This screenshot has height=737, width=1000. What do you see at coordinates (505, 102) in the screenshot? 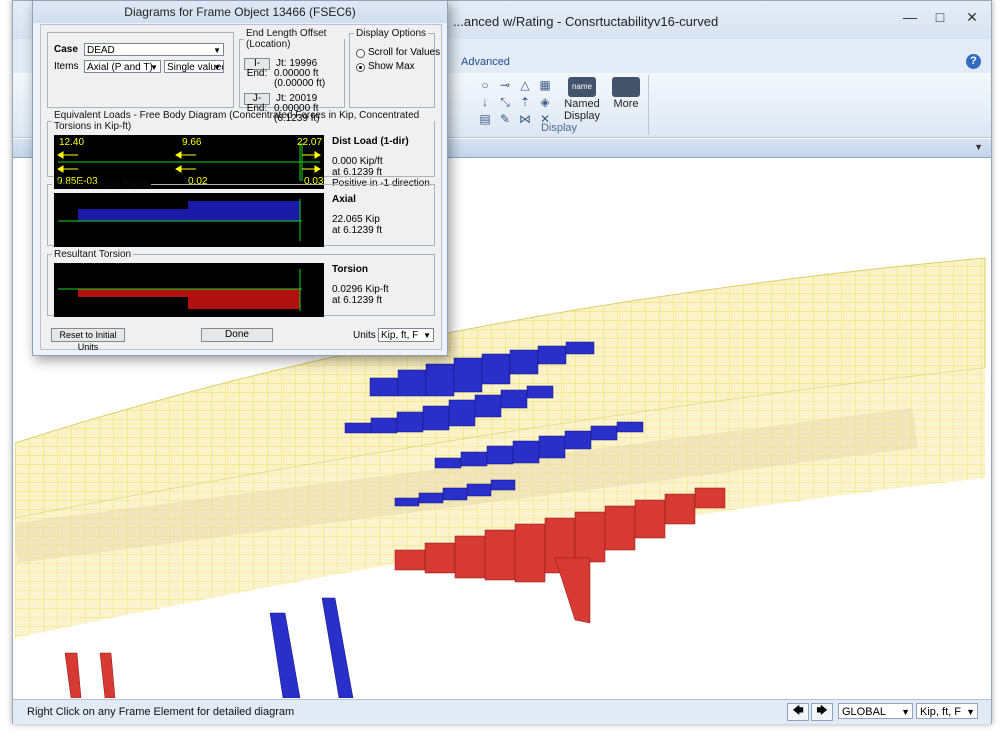
I see `diagonal-icon: ⤡` at bounding box center [505, 102].